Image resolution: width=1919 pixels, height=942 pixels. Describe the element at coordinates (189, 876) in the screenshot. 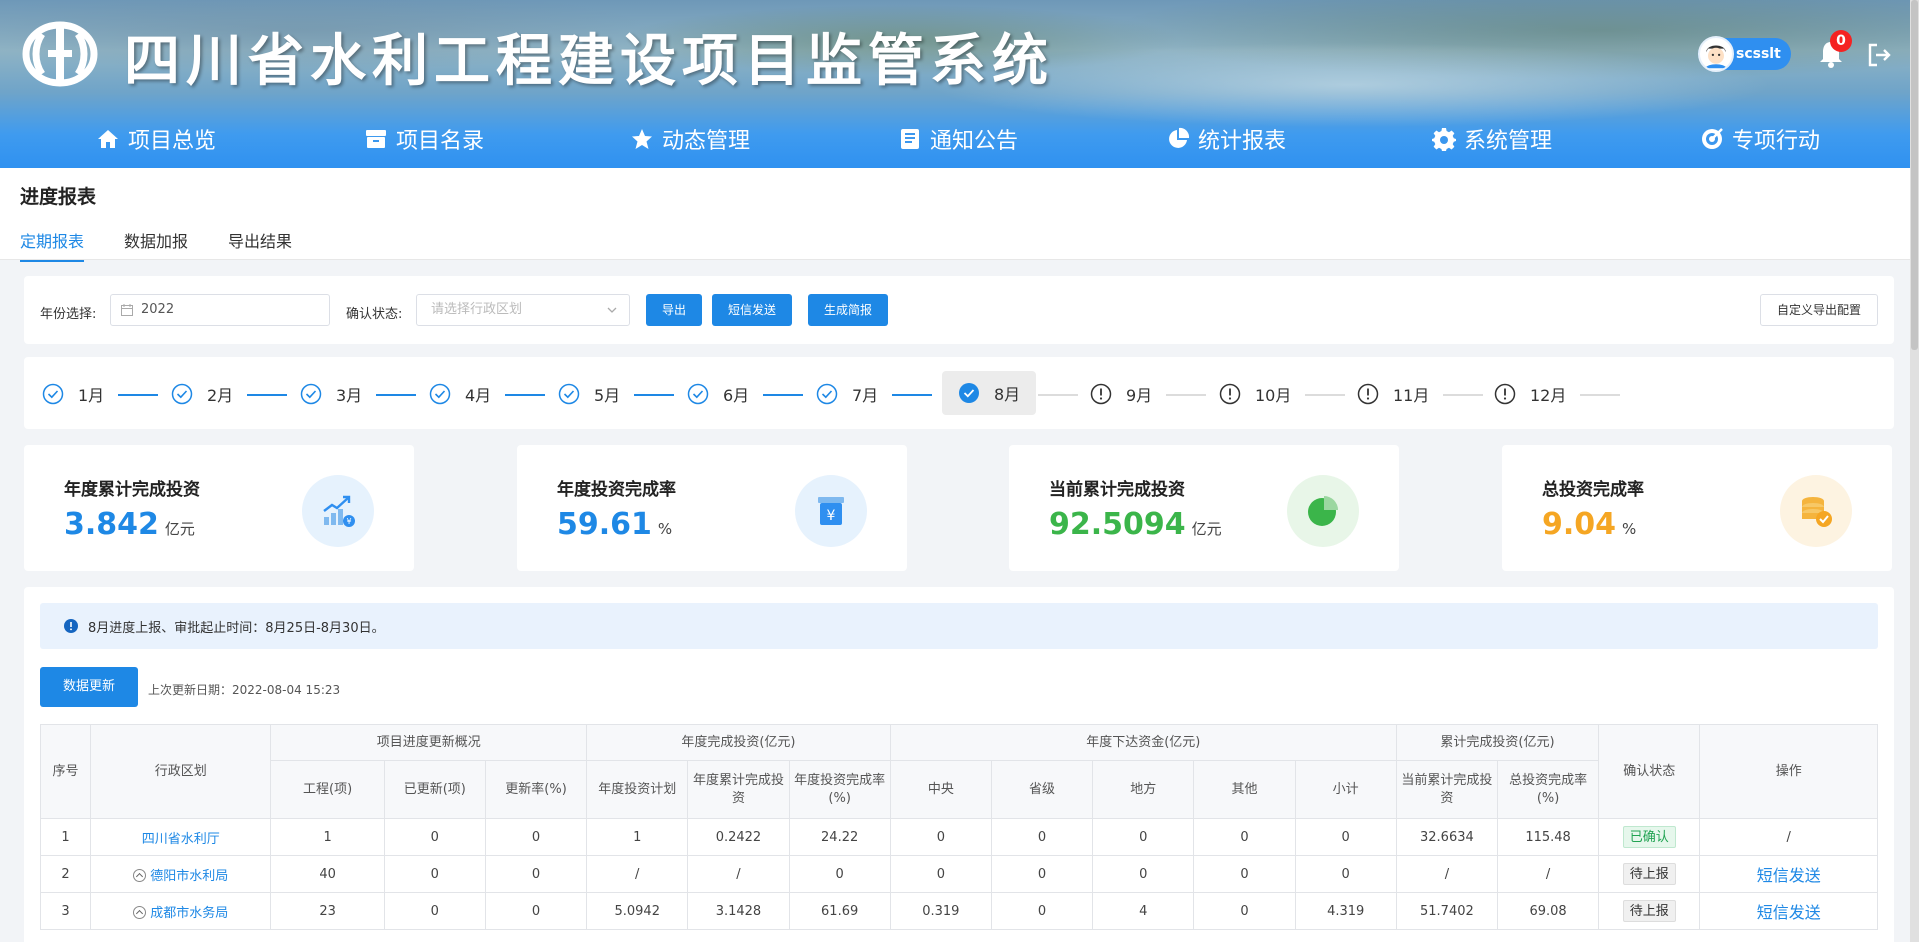

I see `region-link: 德阳市水利局` at that location.